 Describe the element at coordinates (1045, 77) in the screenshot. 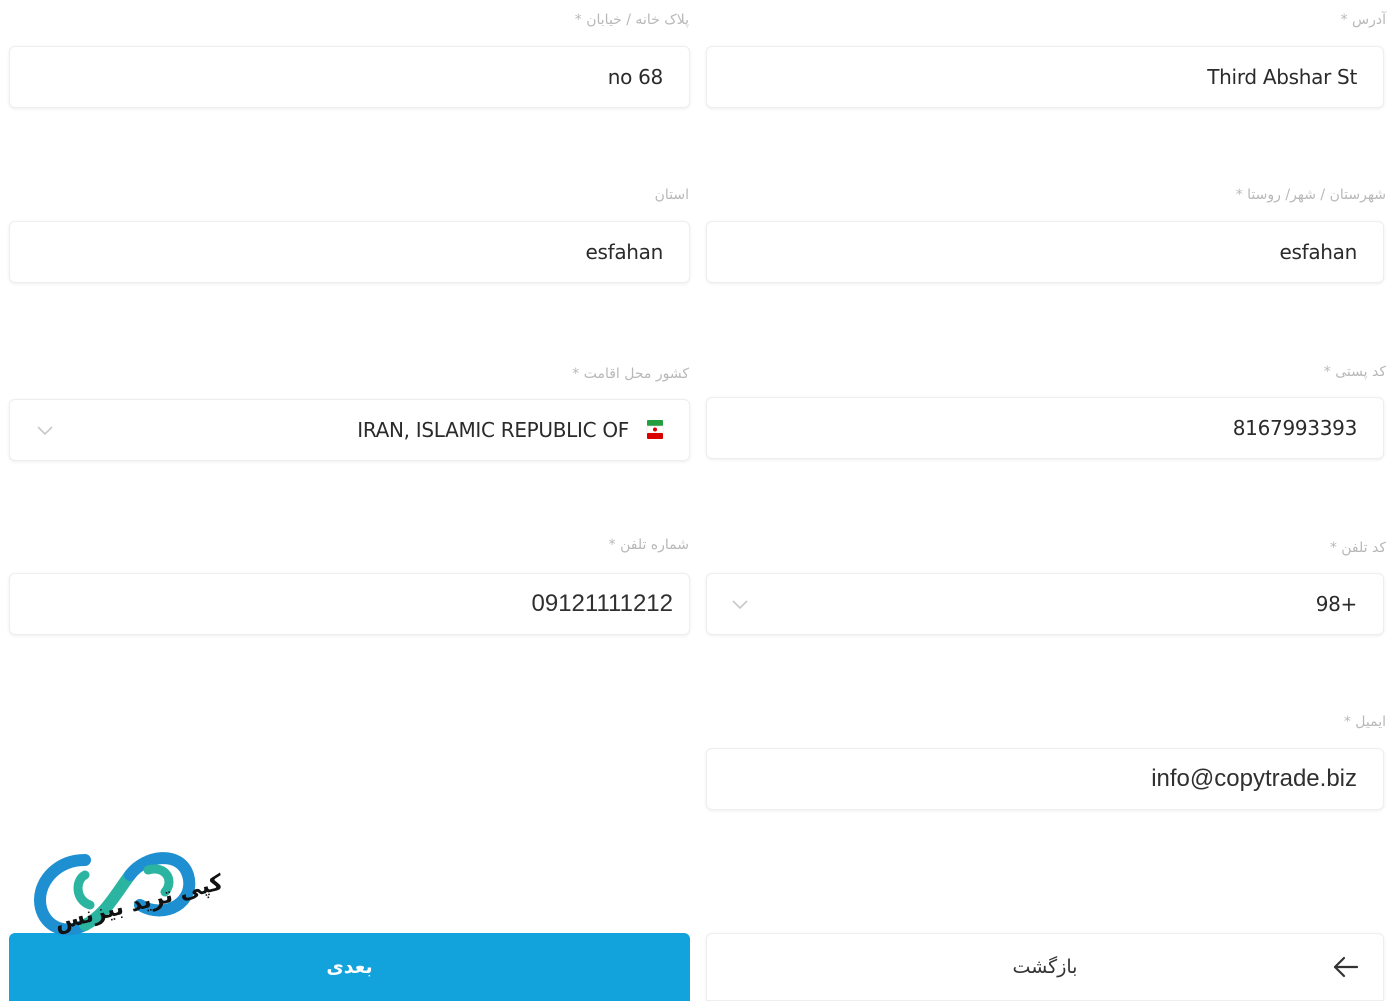

I see `address-input: Third Abshar St` at that location.